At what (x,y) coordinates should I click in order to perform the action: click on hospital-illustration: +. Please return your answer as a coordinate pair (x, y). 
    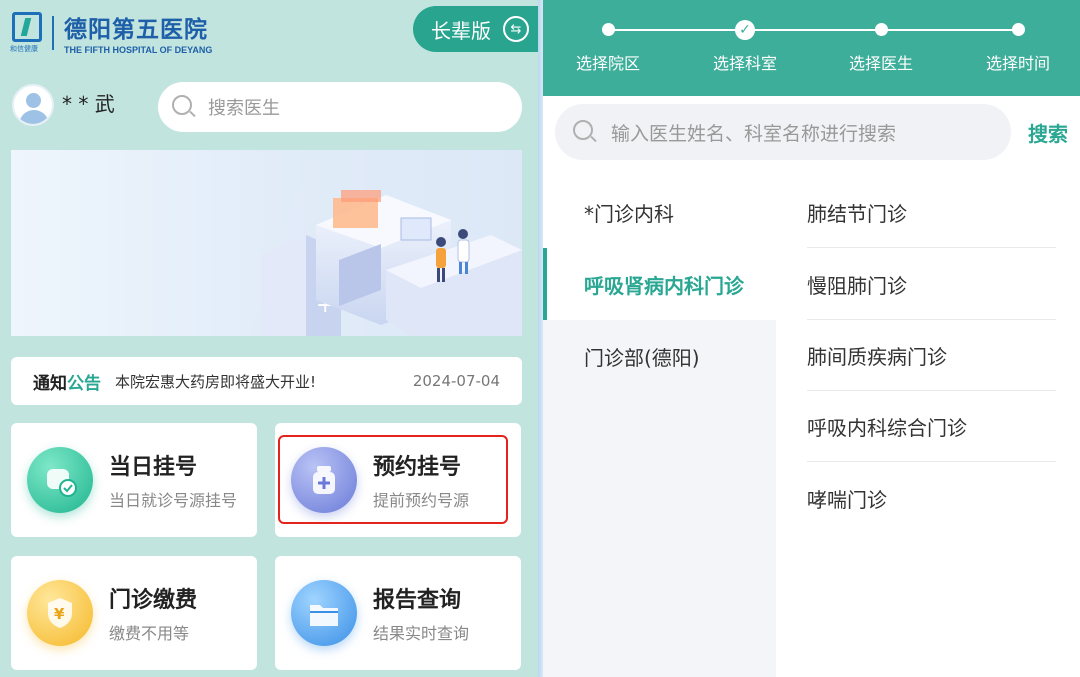
    Looking at the image, I should click on (266, 243).